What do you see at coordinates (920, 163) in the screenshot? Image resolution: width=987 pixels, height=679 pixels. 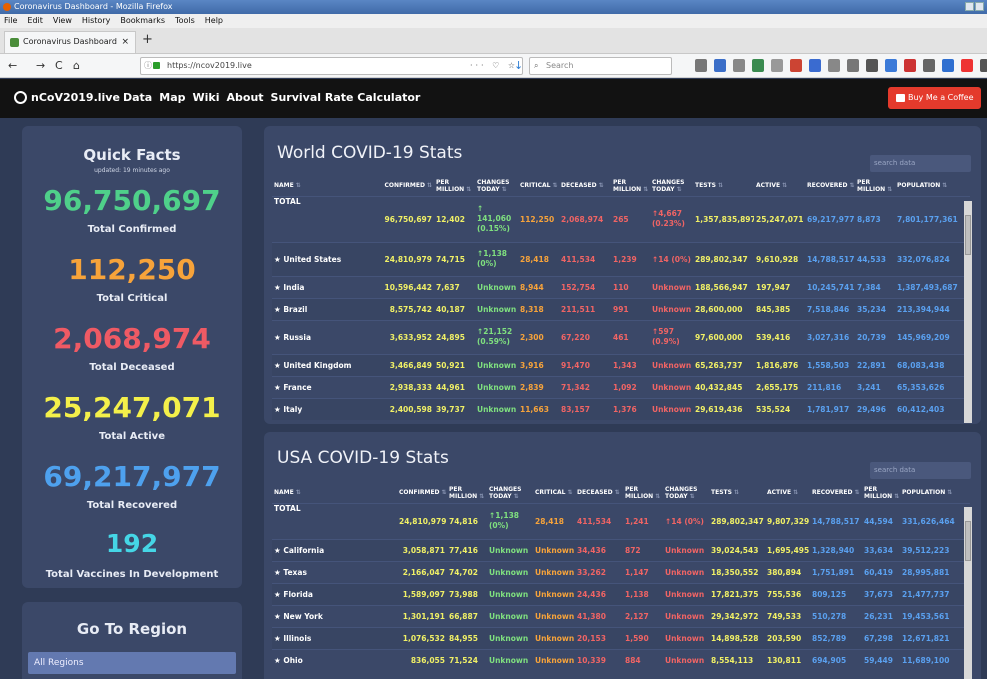 I see `world-search-input: search data` at bounding box center [920, 163].